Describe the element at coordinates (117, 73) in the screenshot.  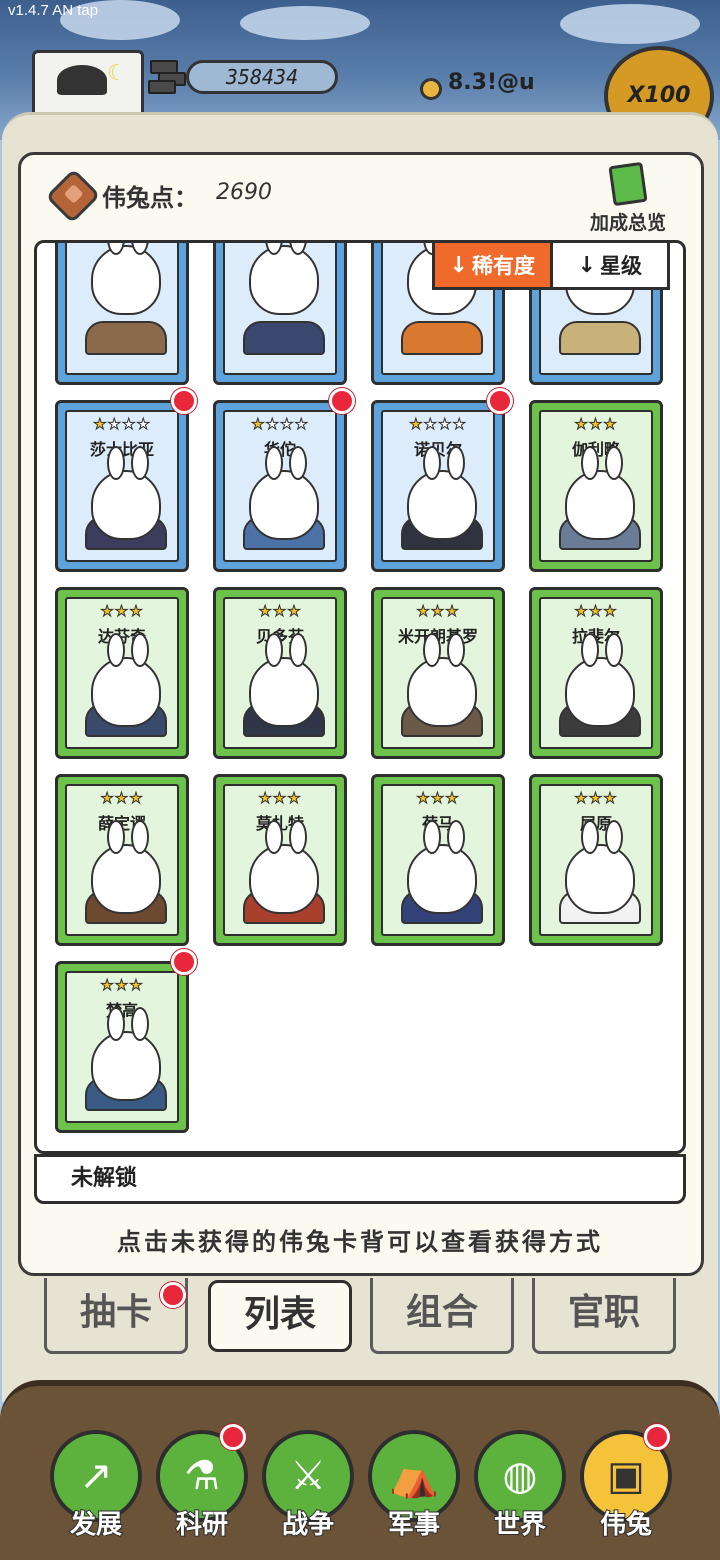
I see `moon-icon: ☾` at that location.